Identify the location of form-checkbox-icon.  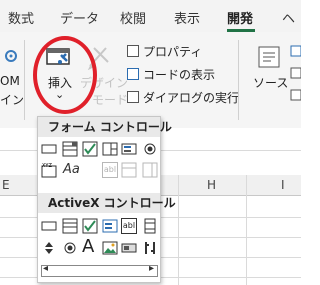
(90, 149).